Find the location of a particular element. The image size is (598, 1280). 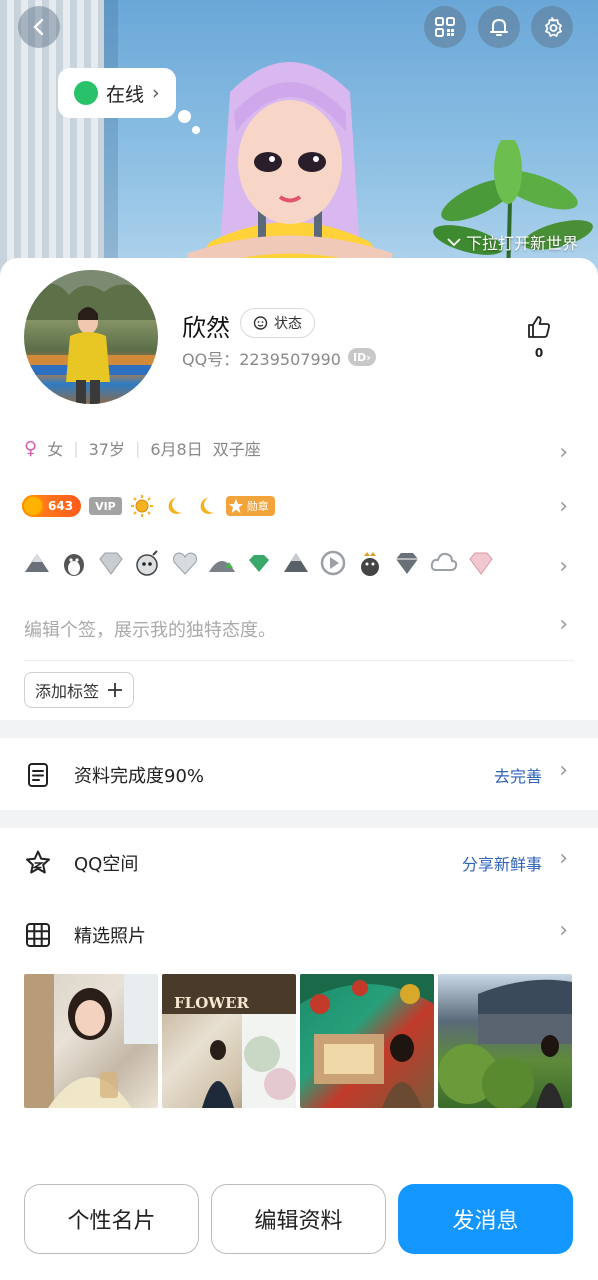

like-button: 0 is located at coordinates (539, 337).